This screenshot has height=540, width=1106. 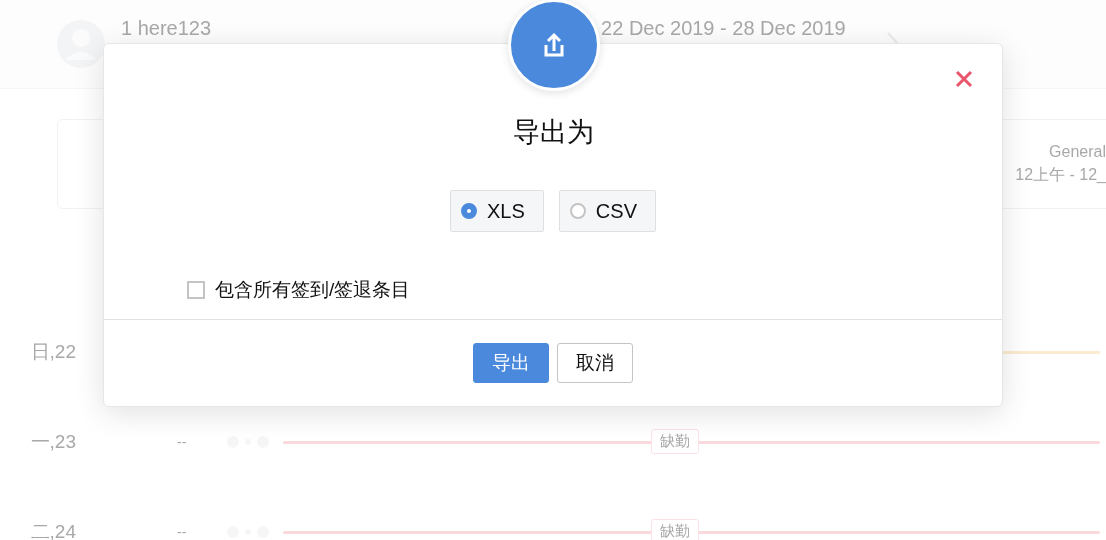 What do you see at coordinates (166, 28) in the screenshot?
I see `user-name: 1 here123` at bounding box center [166, 28].